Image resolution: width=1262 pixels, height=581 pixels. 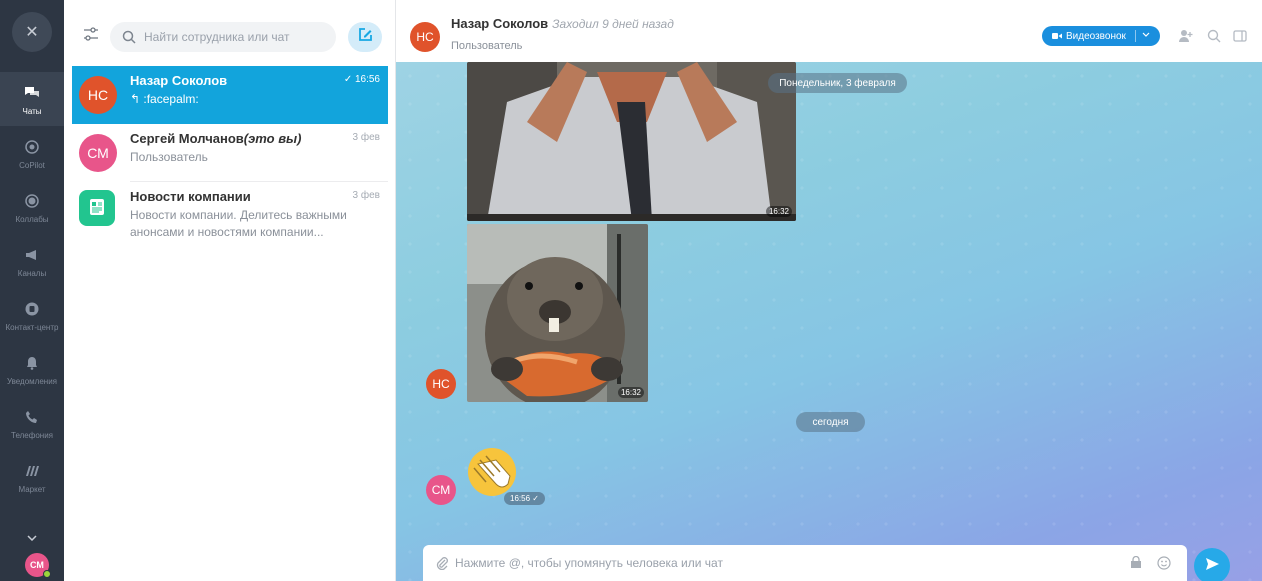 I want to click on send-button, so click(x=1212, y=564).